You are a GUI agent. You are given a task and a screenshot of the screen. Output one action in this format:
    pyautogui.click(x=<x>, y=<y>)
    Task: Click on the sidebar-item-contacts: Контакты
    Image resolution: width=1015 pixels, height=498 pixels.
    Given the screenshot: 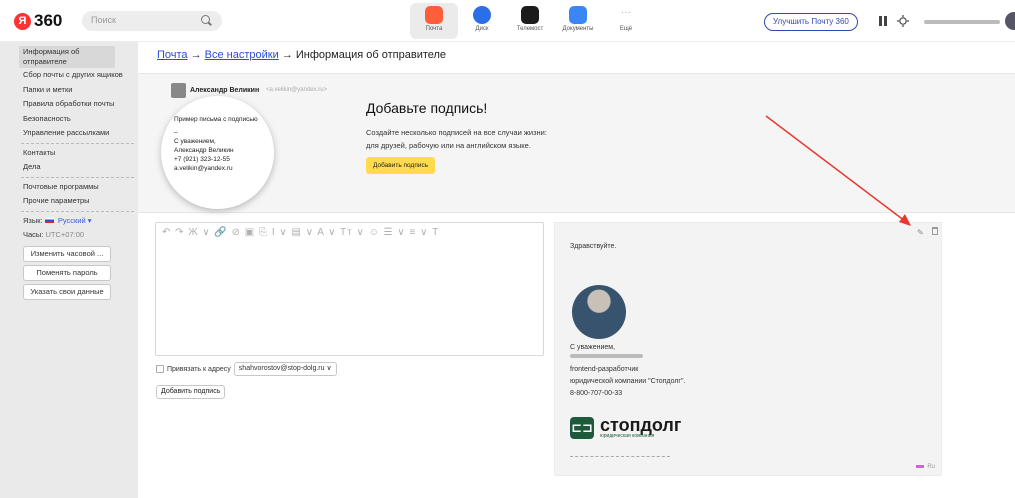 What is the action you would take?
    pyautogui.click(x=69, y=153)
    